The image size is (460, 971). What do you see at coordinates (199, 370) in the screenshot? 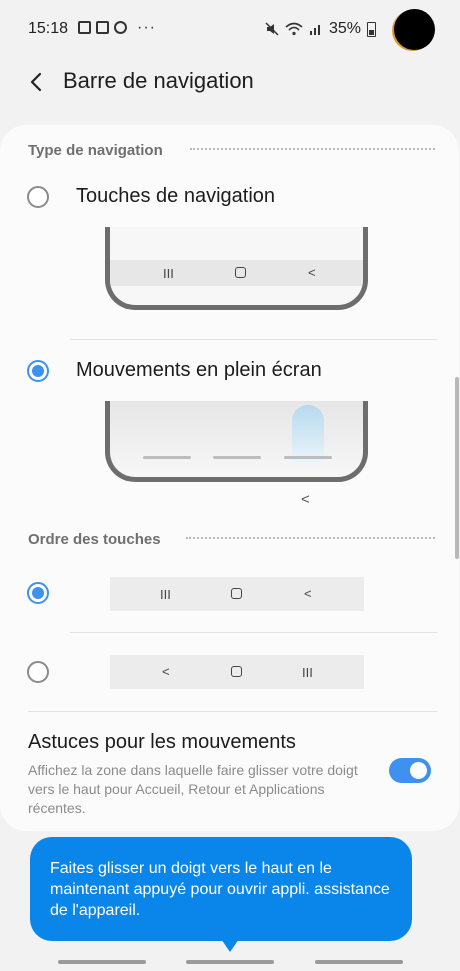
I see `option-label-fullscreen-gestures: Mouvements en plein écran` at bounding box center [199, 370].